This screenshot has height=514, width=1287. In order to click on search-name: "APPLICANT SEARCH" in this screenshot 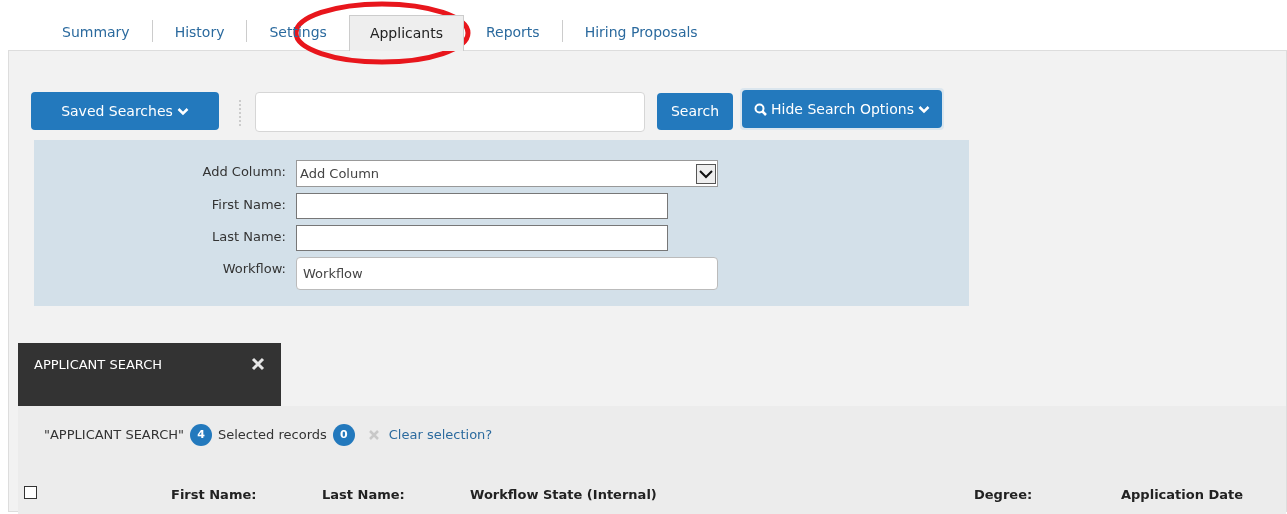, I will do `click(114, 435)`.